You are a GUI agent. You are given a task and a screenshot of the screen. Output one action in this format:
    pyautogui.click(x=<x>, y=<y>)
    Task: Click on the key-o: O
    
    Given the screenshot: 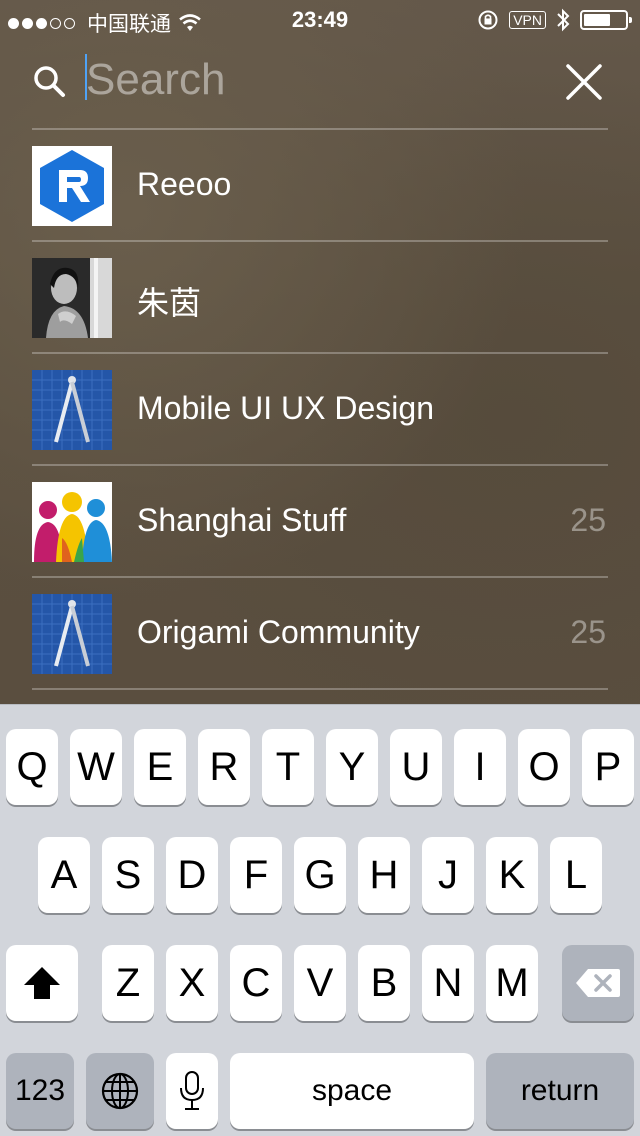 What is the action you would take?
    pyautogui.click(x=544, y=767)
    